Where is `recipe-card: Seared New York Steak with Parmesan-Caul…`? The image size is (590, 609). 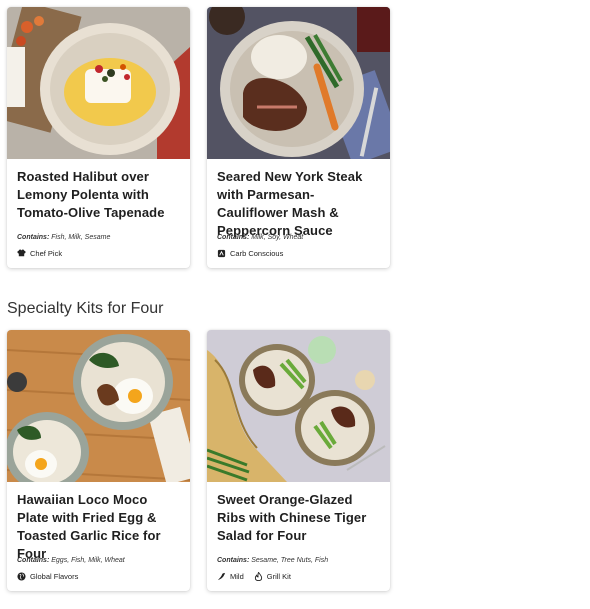 recipe-card: Seared New York Steak with Parmesan-Caul… is located at coordinates (298, 137).